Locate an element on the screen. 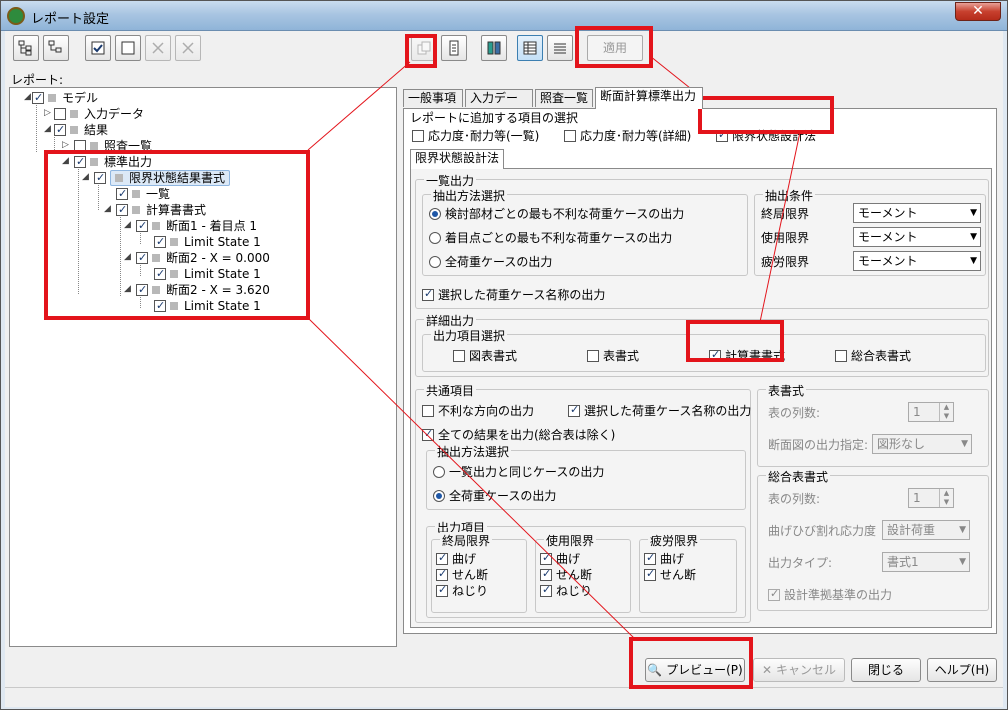 This screenshot has height=710, width=1008. ultimate-torsion-checkbox: ねじり is located at coordinates (462, 590).